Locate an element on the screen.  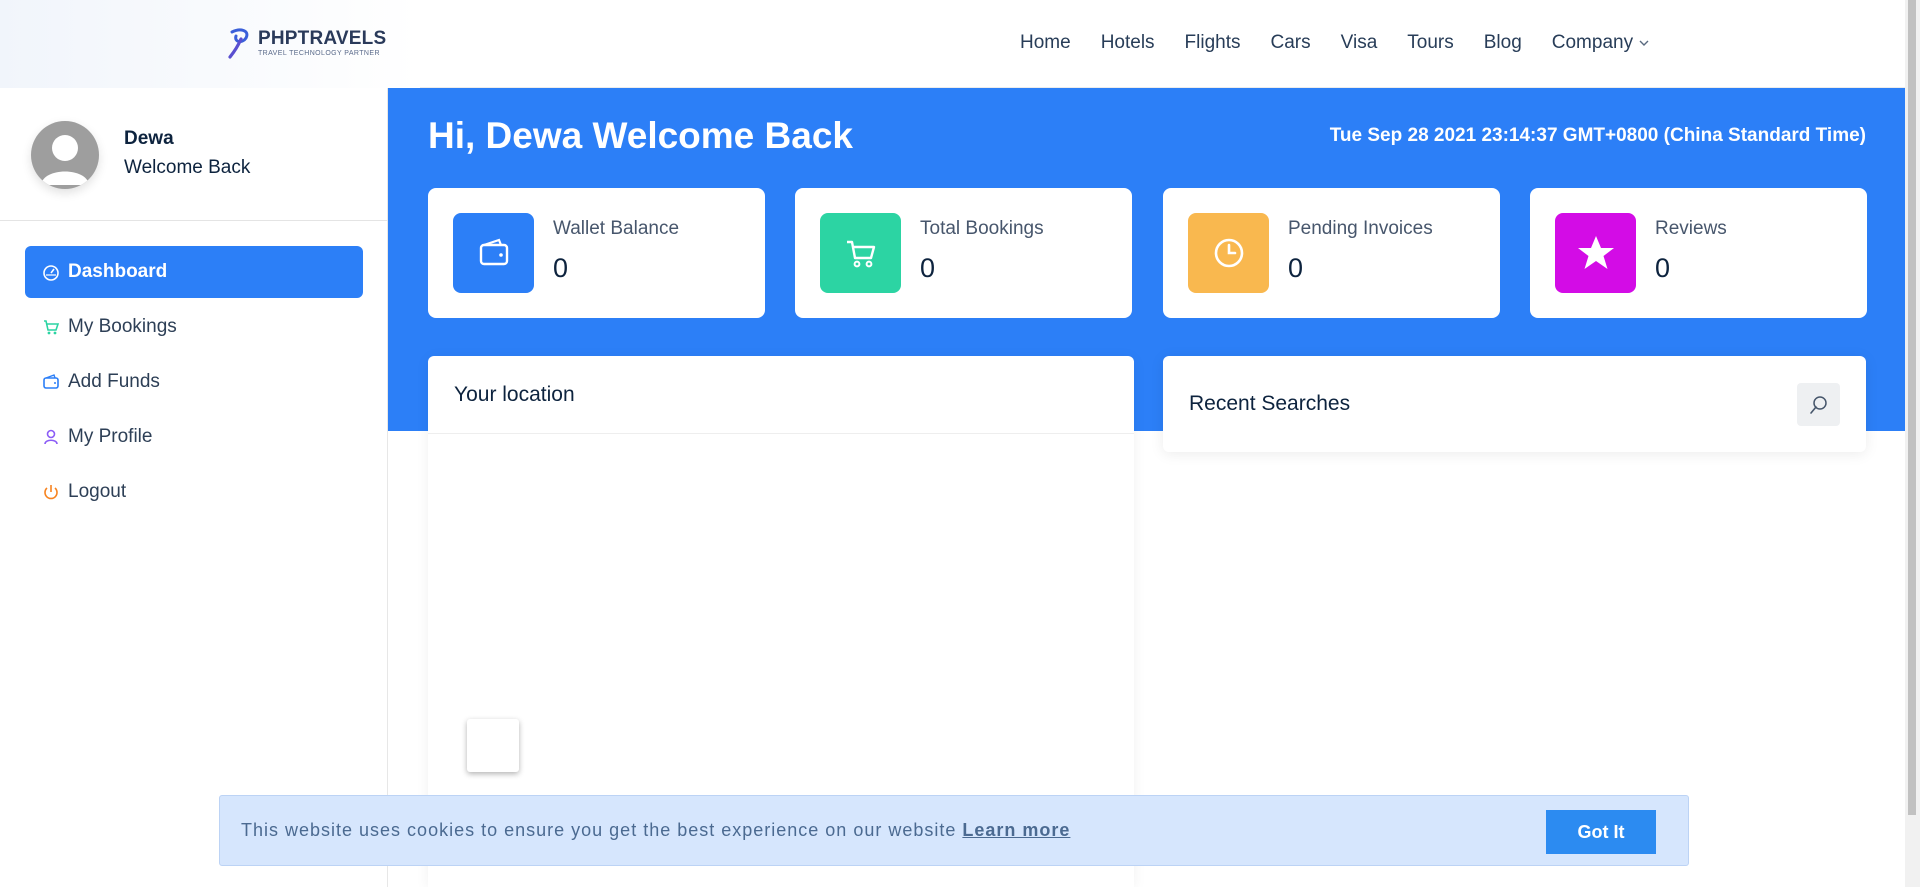
recent-searches-title: Recent Searches is located at coordinates (1270, 403).